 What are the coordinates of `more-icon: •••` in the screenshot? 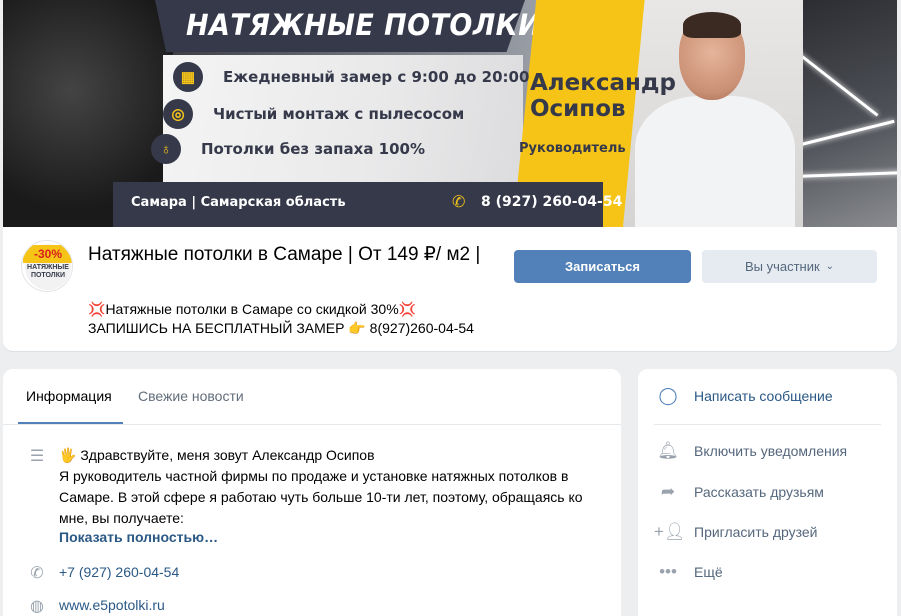 It's located at (668, 571).